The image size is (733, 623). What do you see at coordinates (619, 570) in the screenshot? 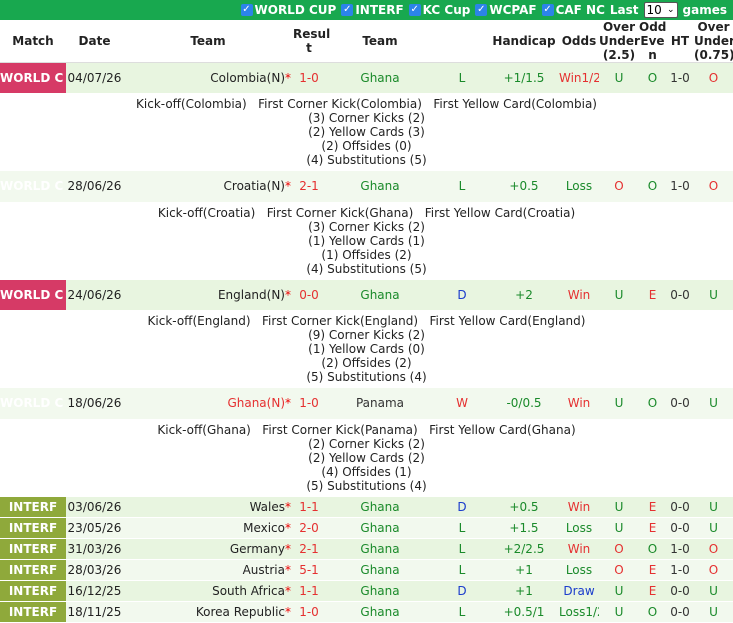
I see `over-under-result: O` at bounding box center [619, 570].